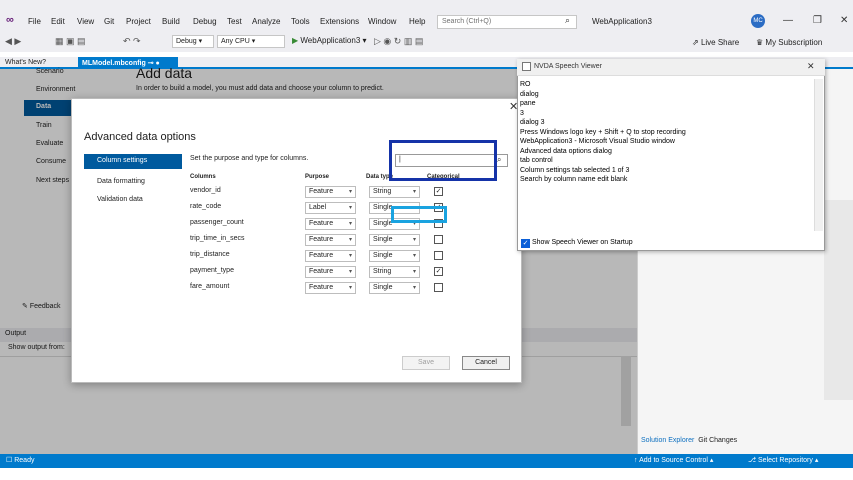  What do you see at coordinates (788, 20) in the screenshot?
I see `minimize-icon: —` at bounding box center [788, 20].